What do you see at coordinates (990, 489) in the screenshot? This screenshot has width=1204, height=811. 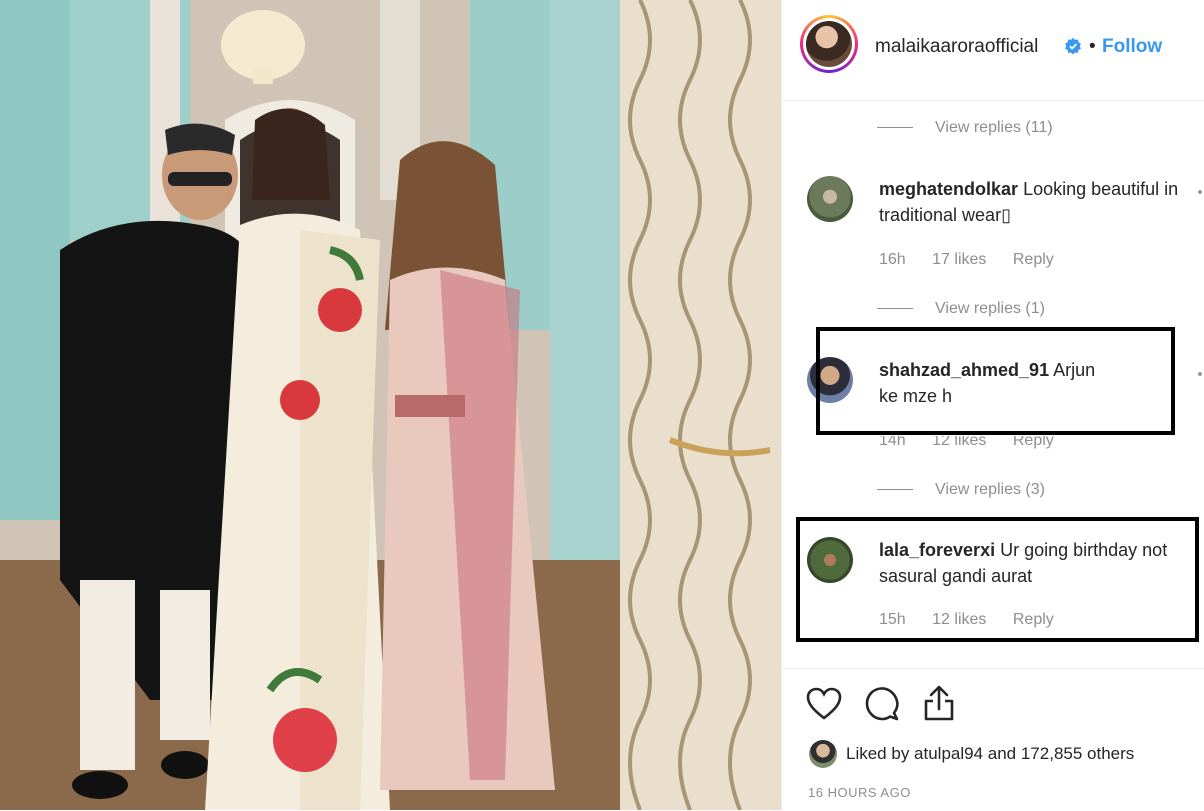 I see `view-replies-label: View replies (3)` at bounding box center [990, 489].